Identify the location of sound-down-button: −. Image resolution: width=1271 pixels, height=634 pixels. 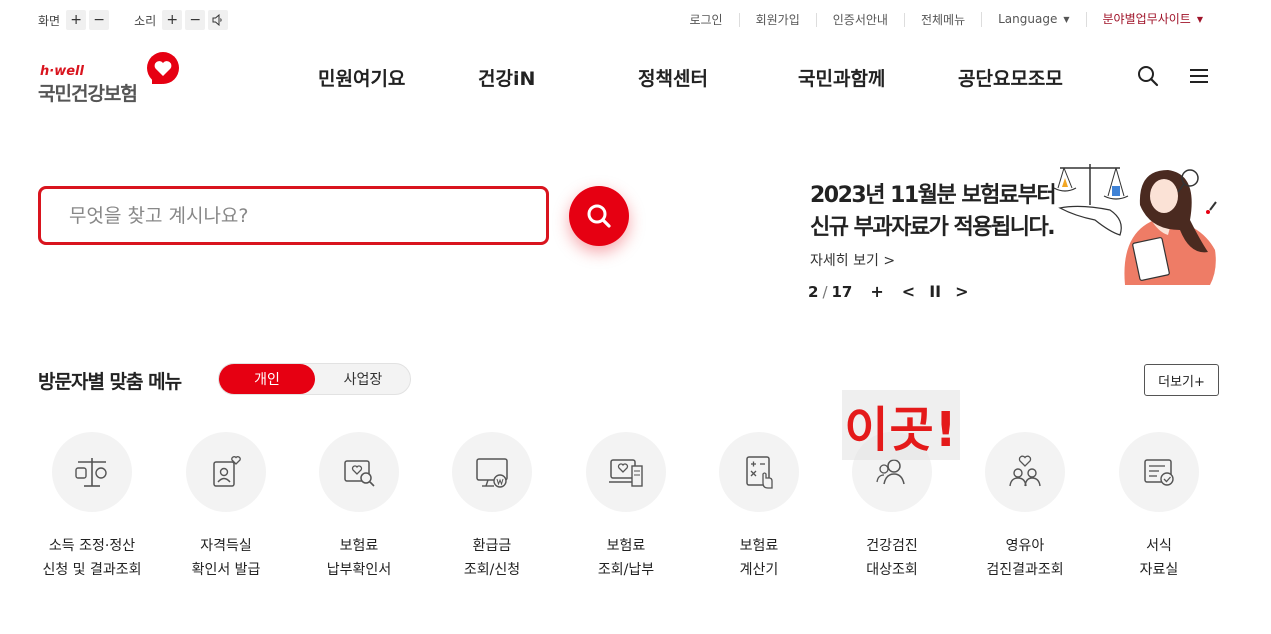
(195, 20).